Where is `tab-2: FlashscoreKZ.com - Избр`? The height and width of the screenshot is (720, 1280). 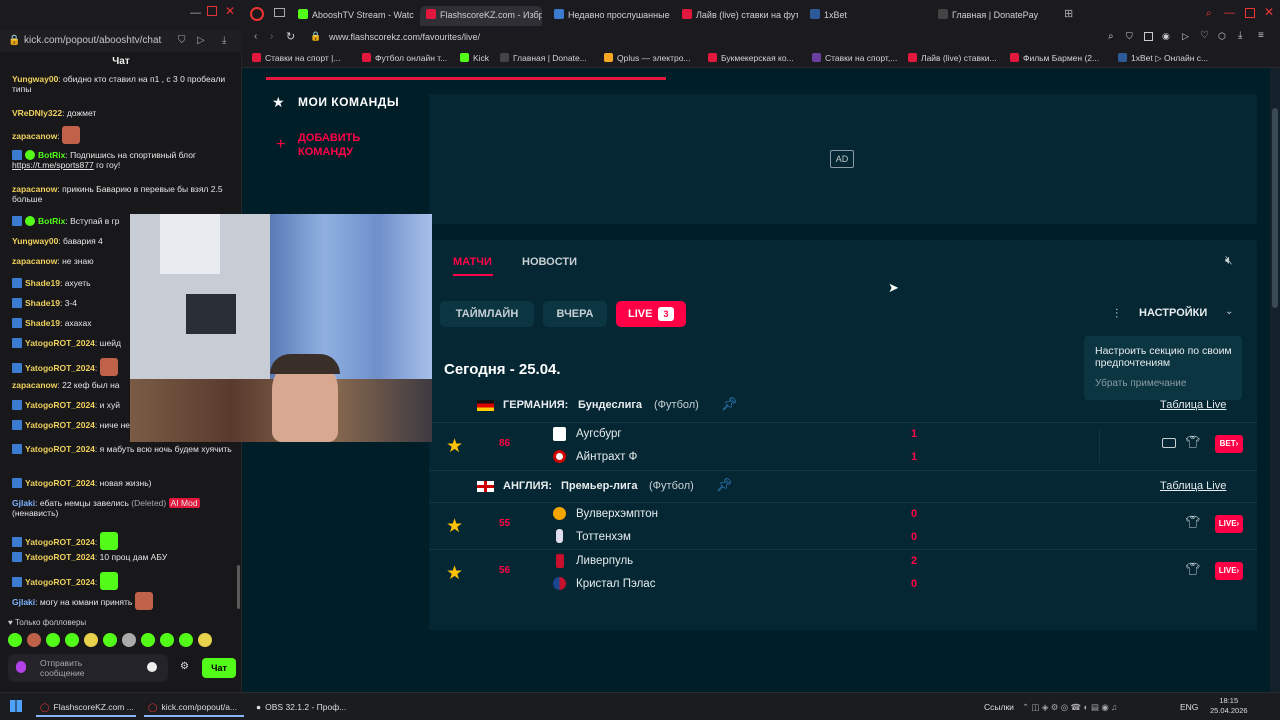
tab-2: FlashscoreKZ.com - Избр is located at coordinates (481, 16).